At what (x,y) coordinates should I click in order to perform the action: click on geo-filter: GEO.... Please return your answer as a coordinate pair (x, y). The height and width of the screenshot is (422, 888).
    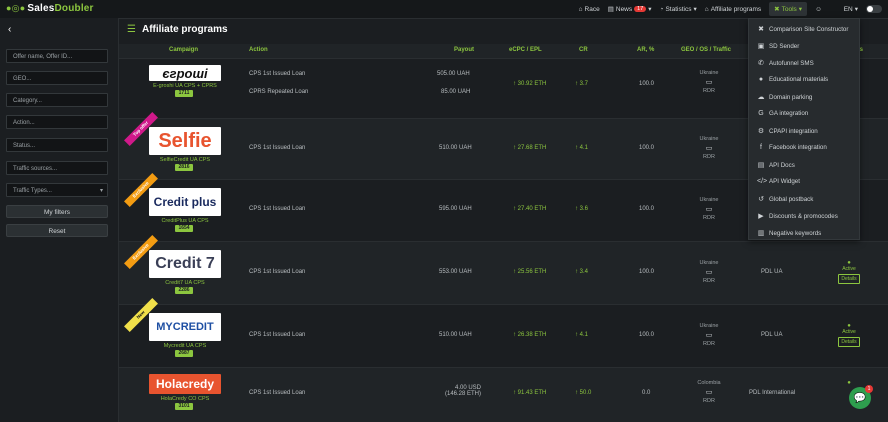
    Looking at the image, I should click on (57, 78).